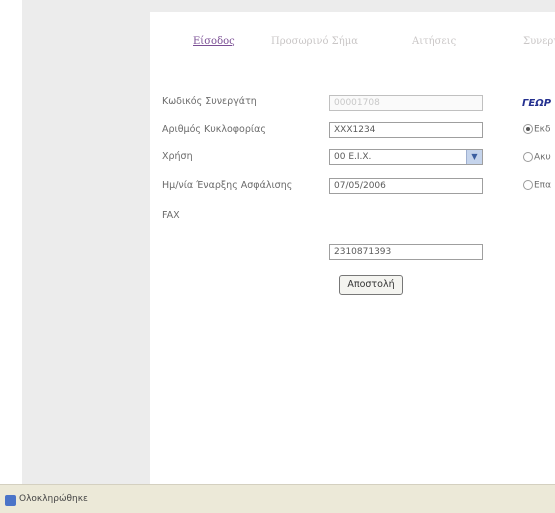  What do you see at coordinates (542, 157) in the screenshot?
I see `radio-label: Ακυ` at bounding box center [542, 157].